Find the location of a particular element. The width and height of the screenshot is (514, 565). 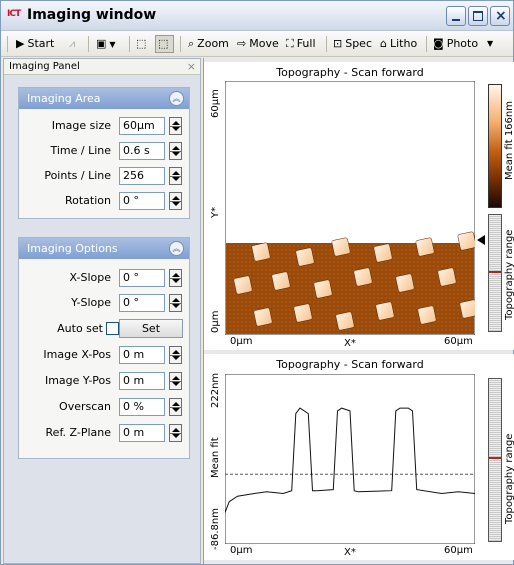

plot-frame is located at coordinates (350, 459).